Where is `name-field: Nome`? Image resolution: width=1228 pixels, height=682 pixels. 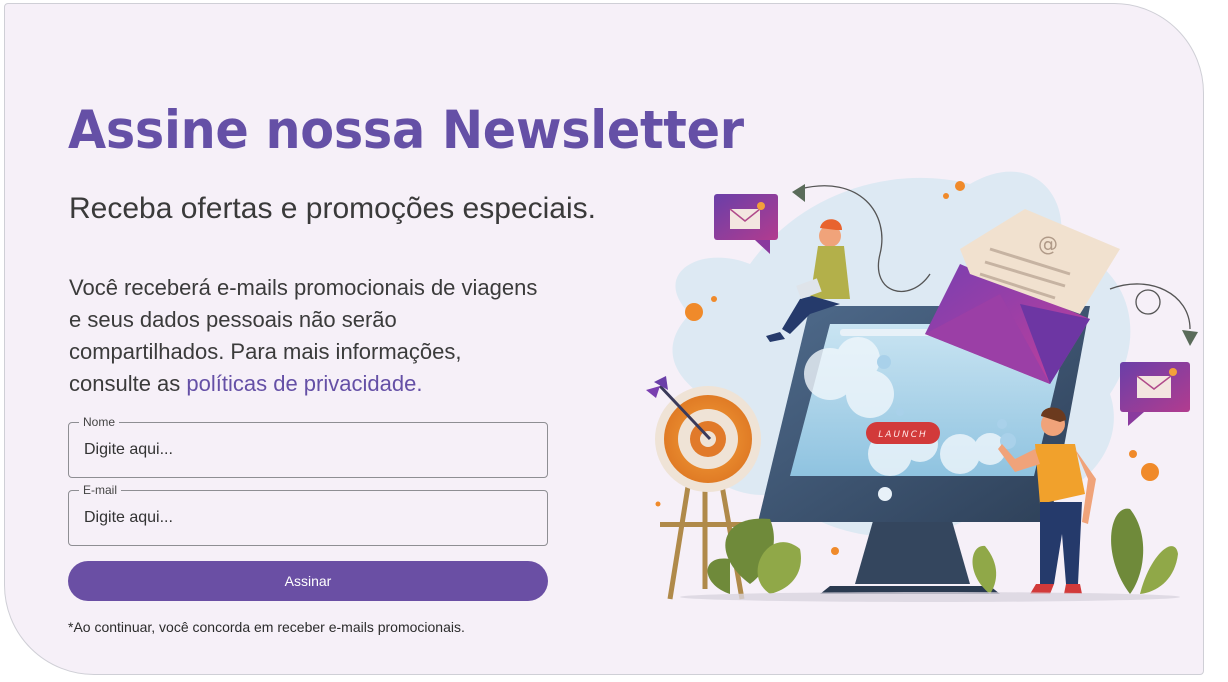 name-field: Nome is located at coordinates (308, 446).